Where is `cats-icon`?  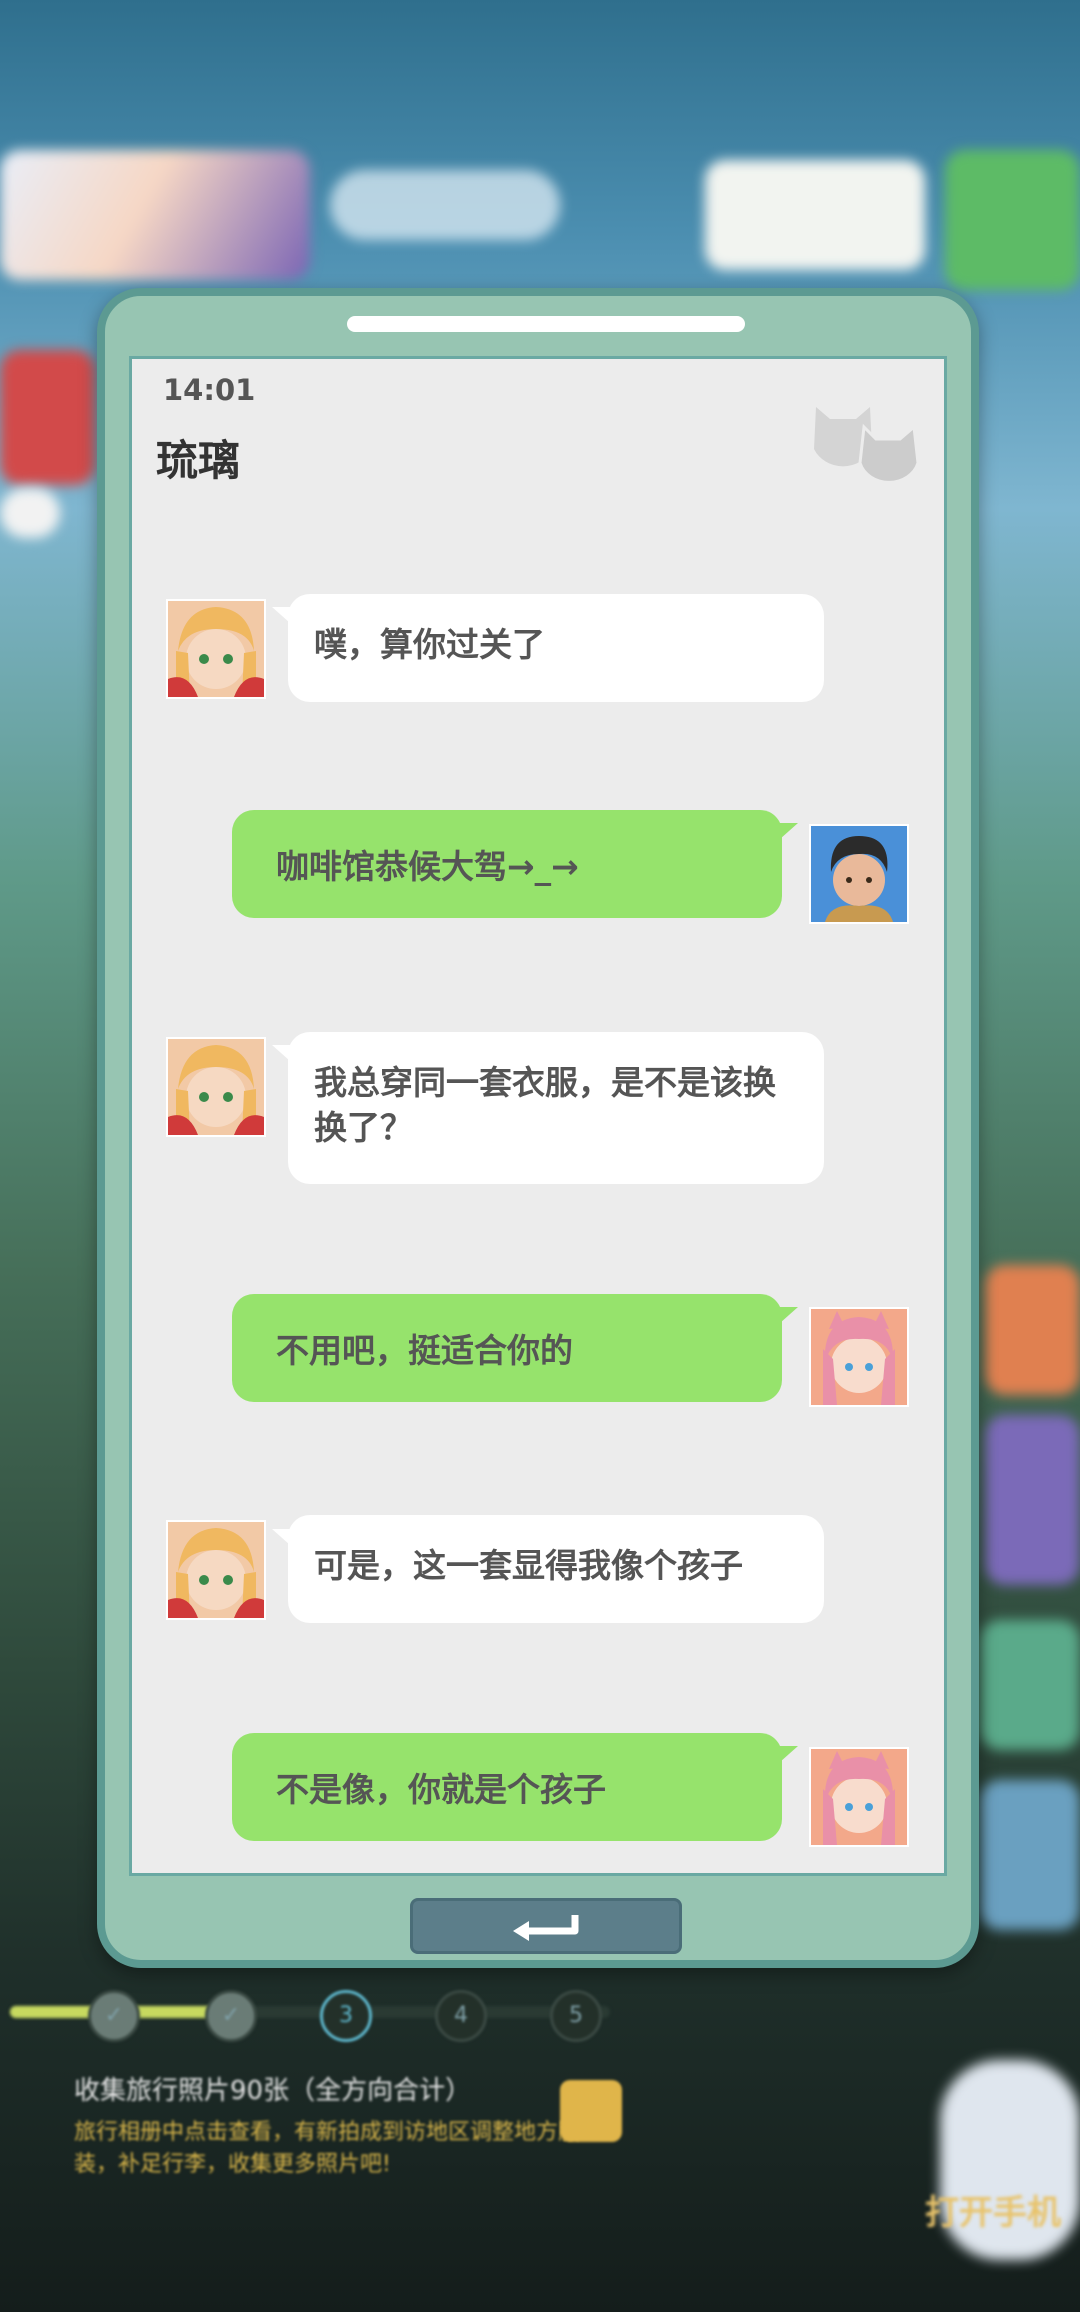
cats-icon is located at coordinates (867, 445).